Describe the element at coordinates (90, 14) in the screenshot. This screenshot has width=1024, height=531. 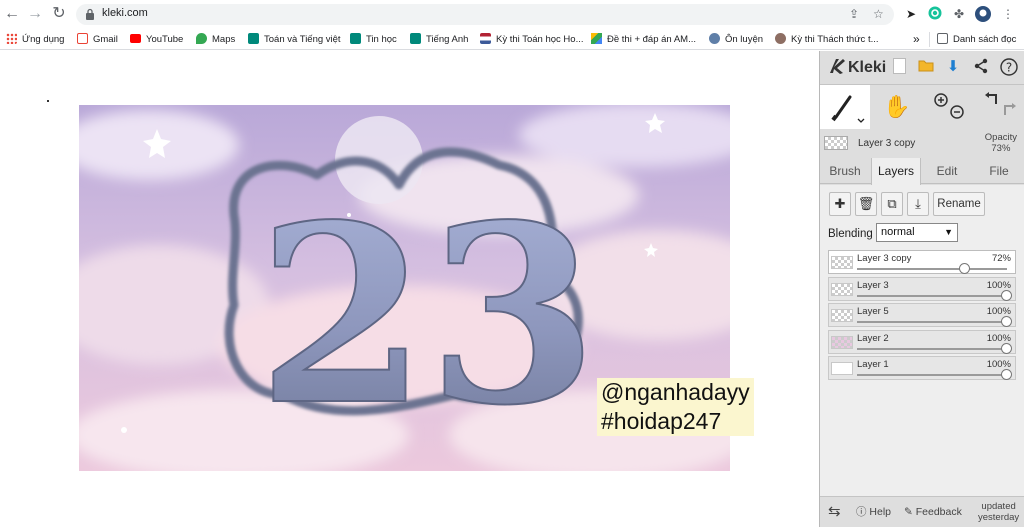
I see `lock-icon` at that location.